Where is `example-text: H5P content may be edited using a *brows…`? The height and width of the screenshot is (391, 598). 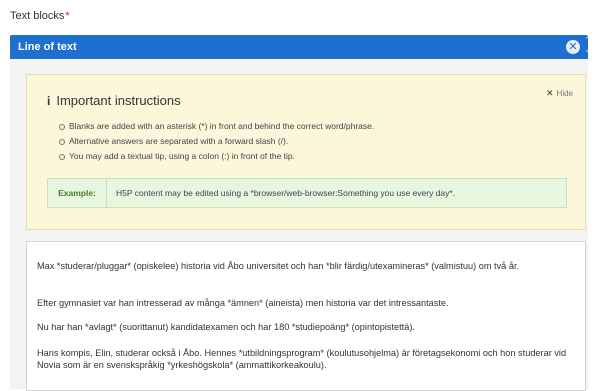 example-text: H5P content may be edited using a *brows… is located at coordinates (286, 193).